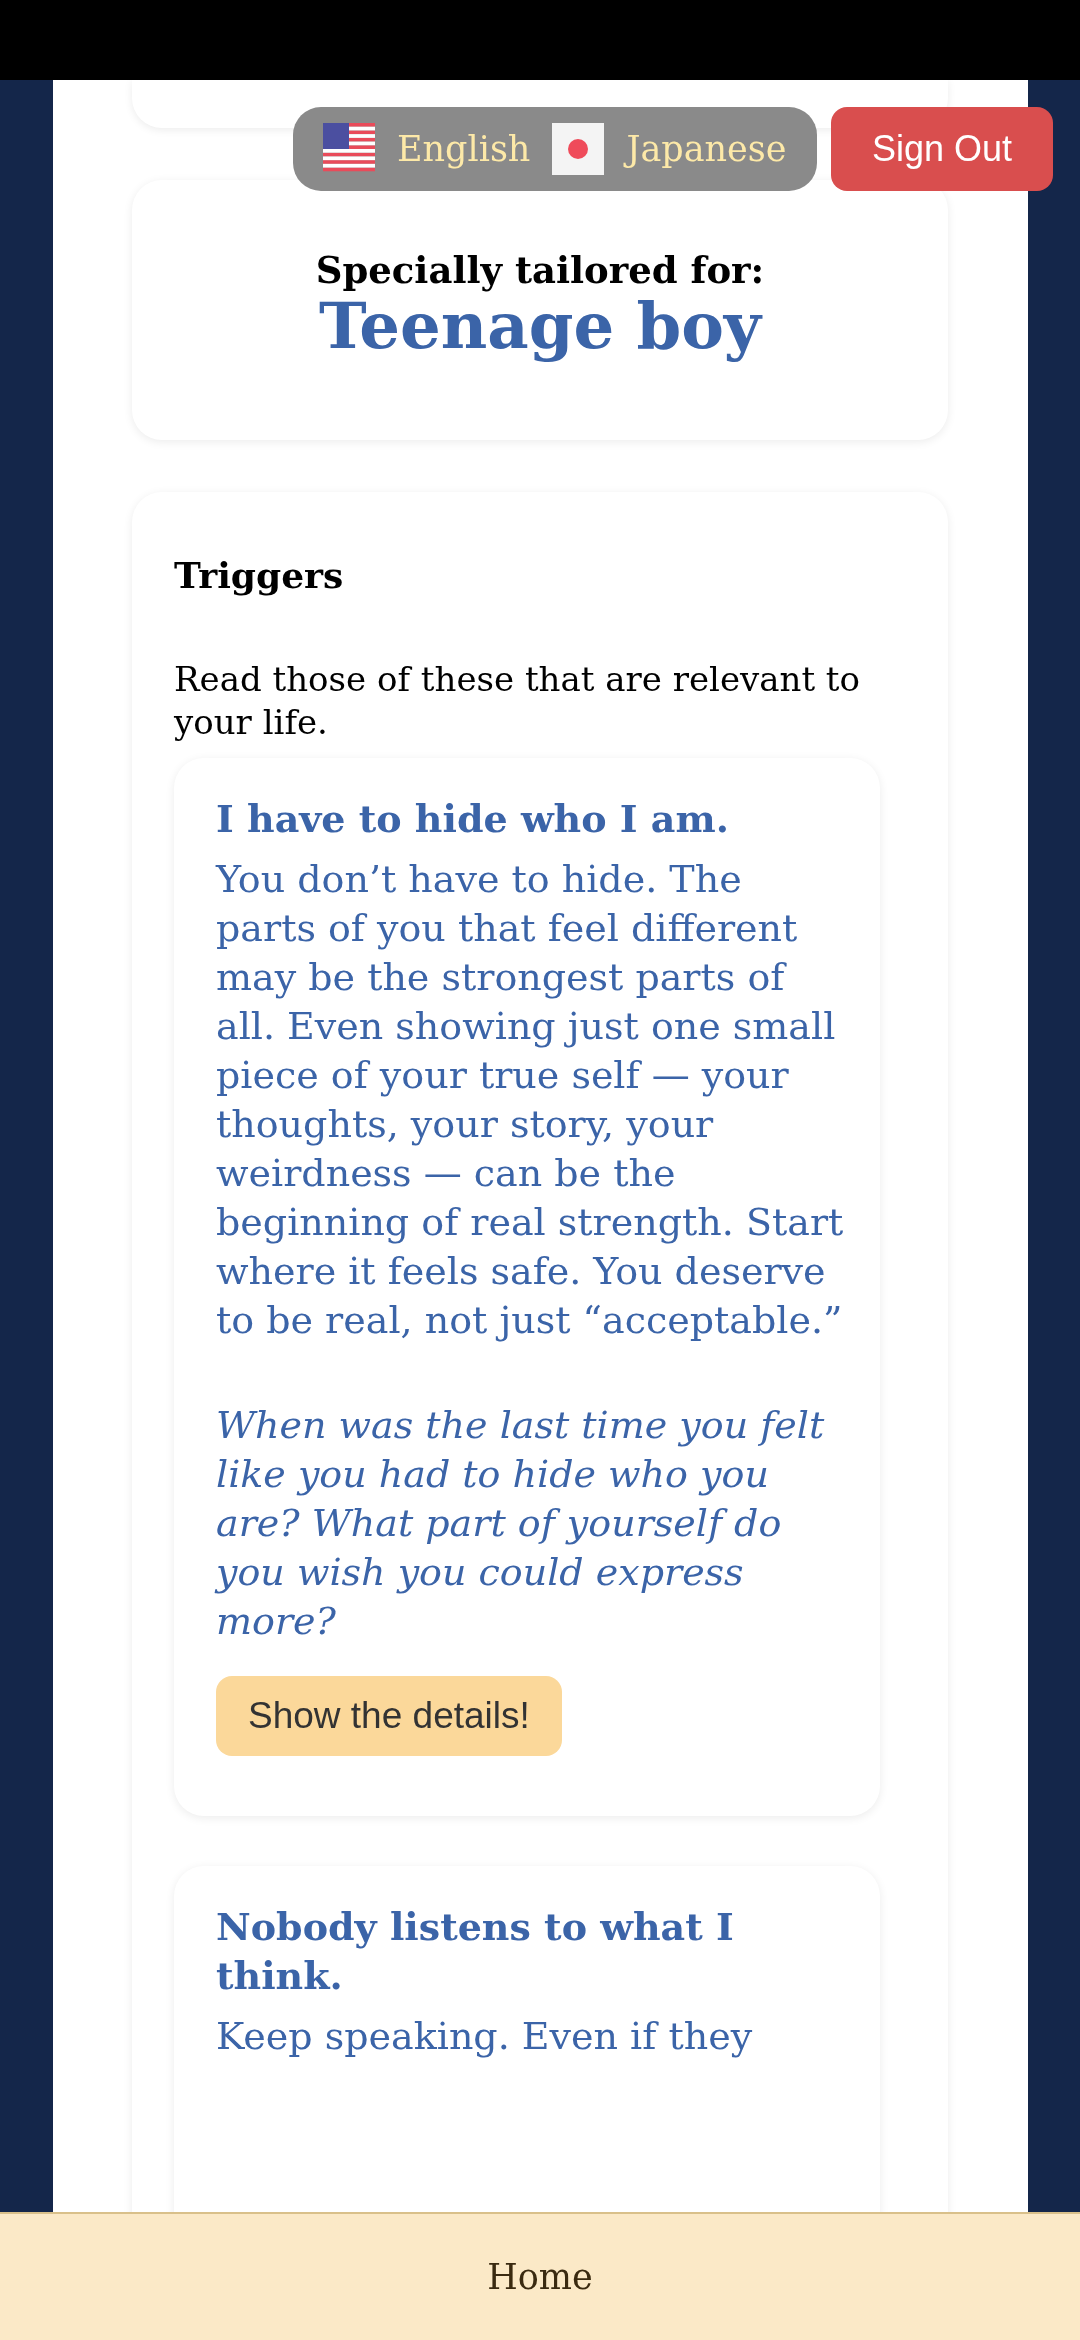 This screenshot has width=1080, height=2340. I want to click on japan-flag-icon, so click(578, 149).